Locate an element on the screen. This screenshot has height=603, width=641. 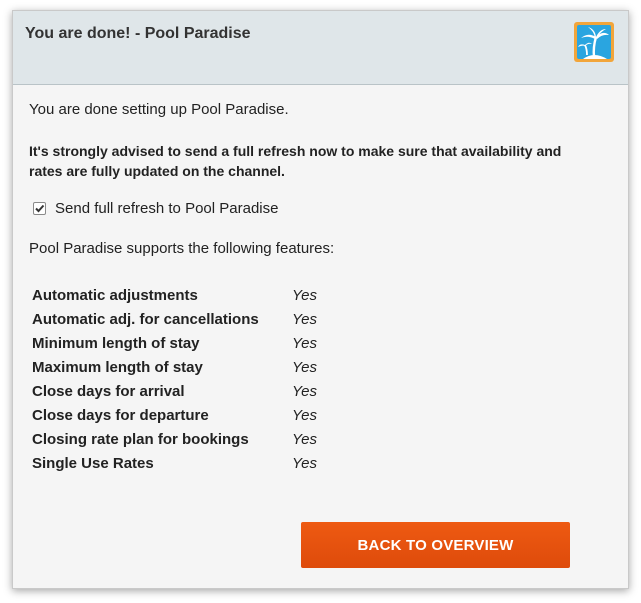
feature-name: Minimum length of stay is located at coordinates (116, 343).